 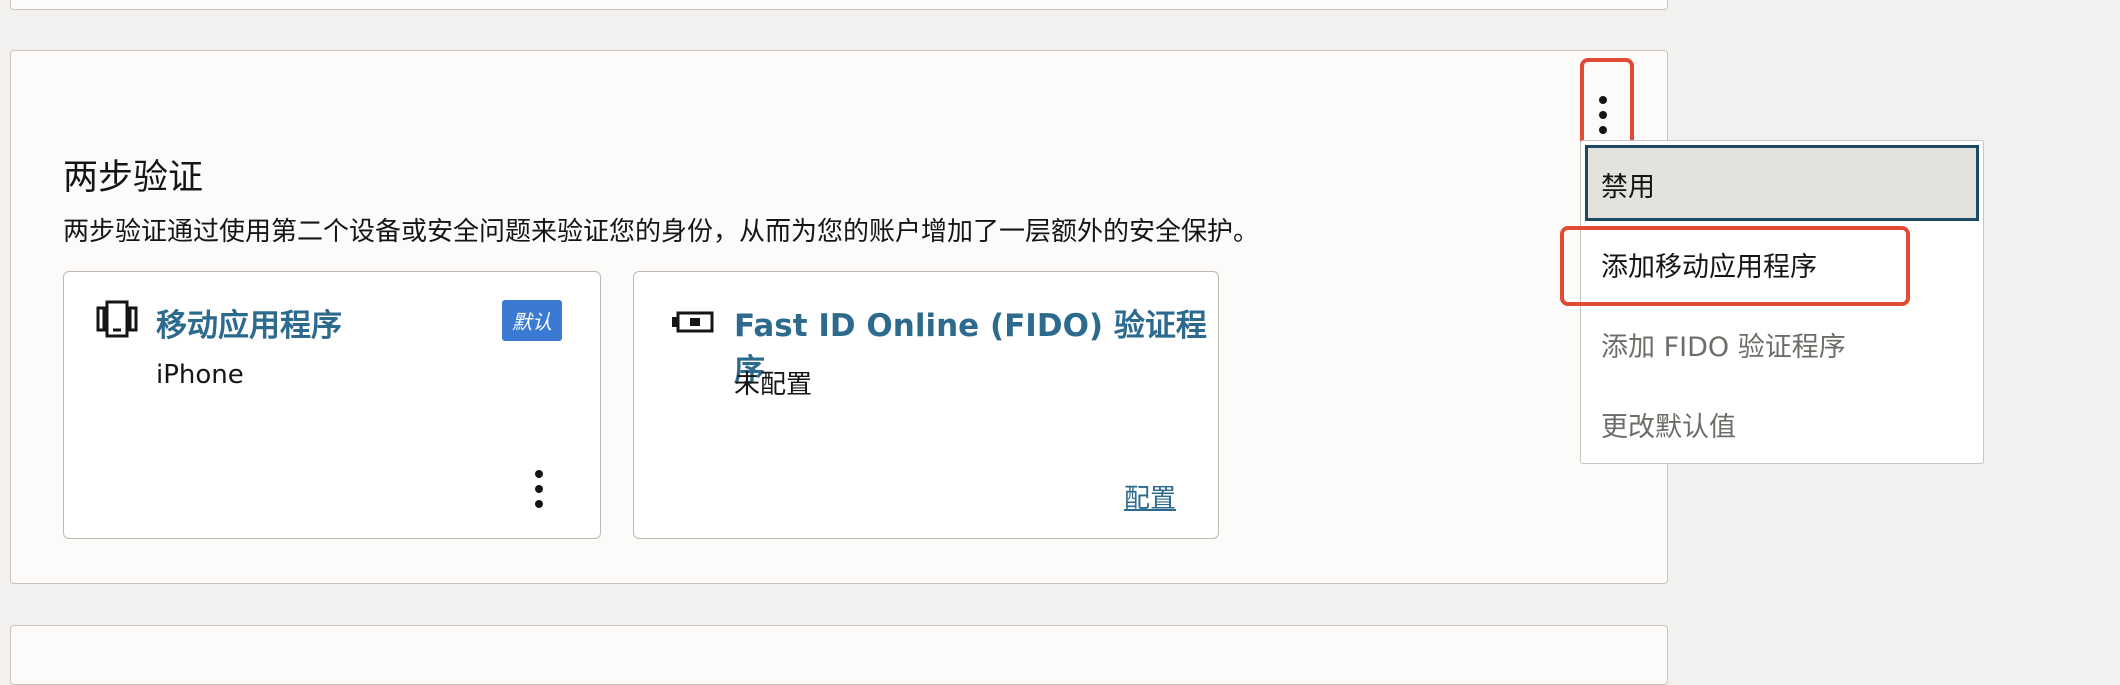 I want to click on next-section-panel, so click(x=839, y=655).